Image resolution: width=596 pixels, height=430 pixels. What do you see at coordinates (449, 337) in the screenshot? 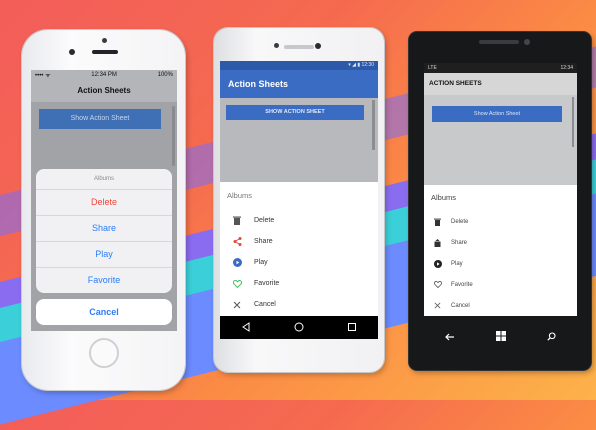
I see `back-arrow-icon` at bounding box center [449, 337].